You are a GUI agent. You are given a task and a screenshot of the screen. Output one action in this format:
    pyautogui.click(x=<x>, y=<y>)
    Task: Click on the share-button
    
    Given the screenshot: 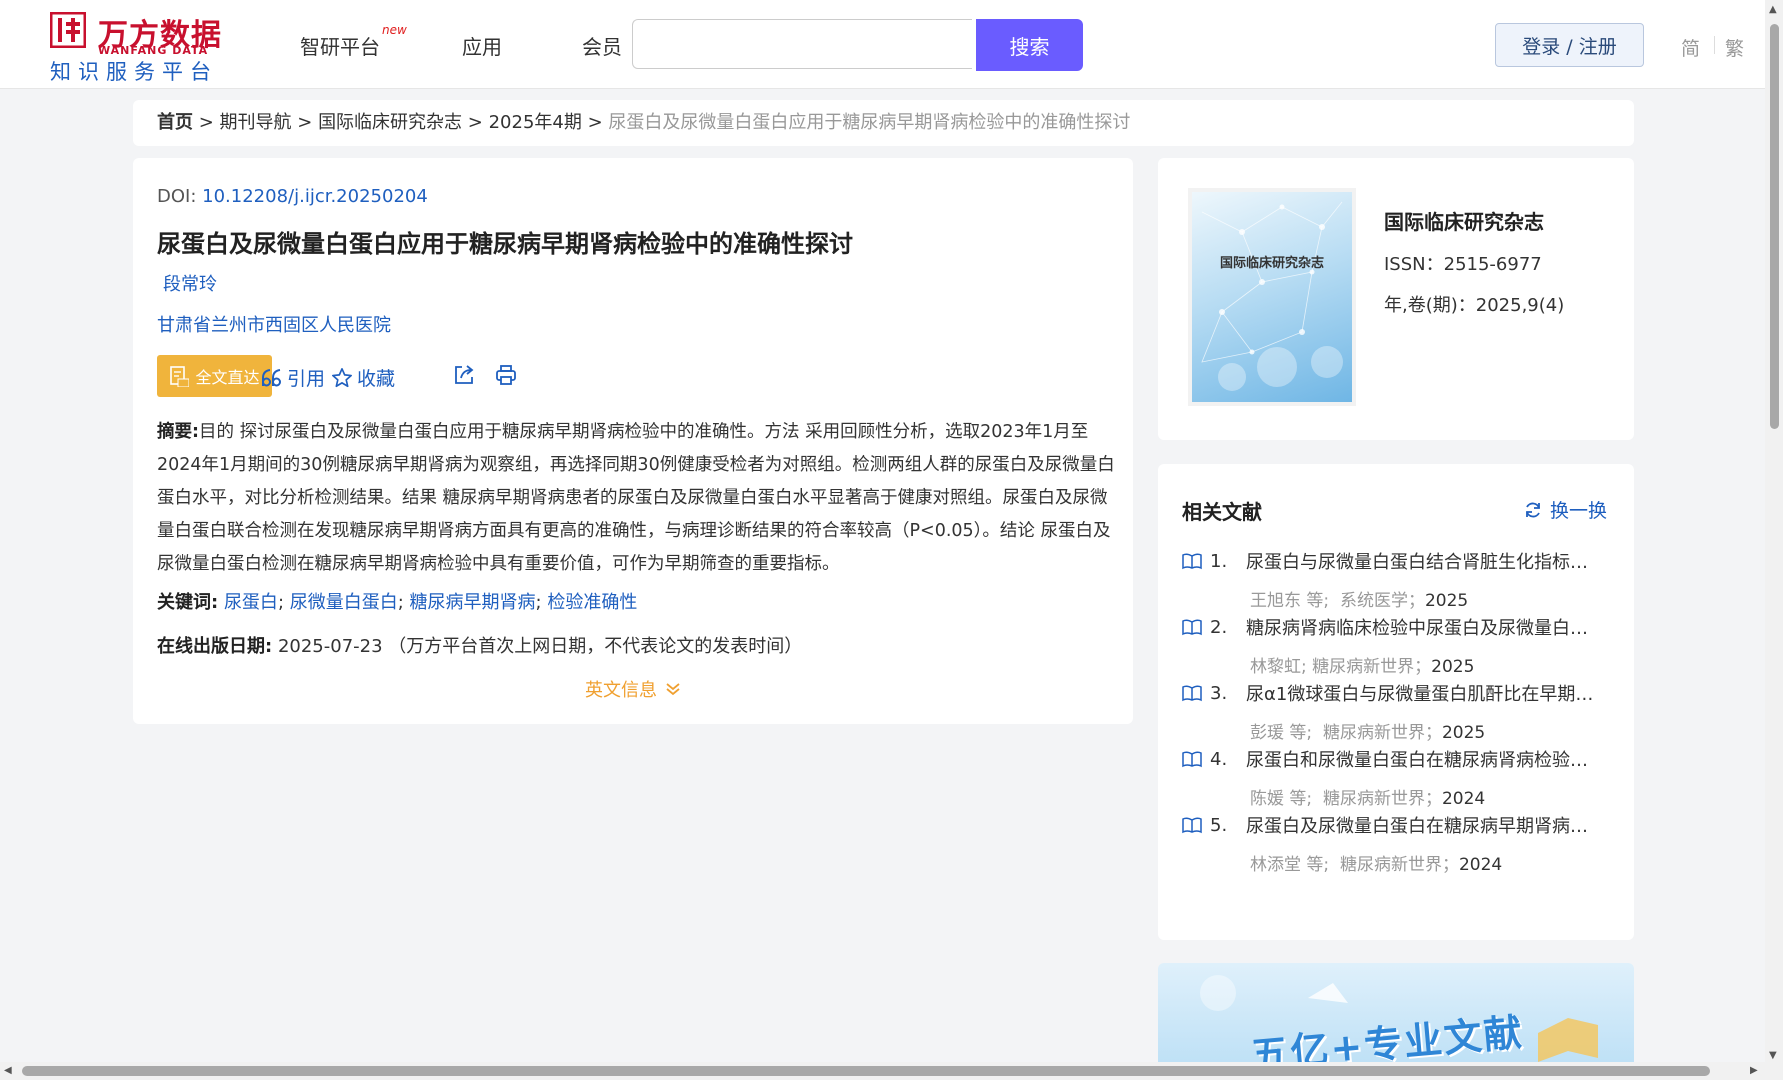 What is the action you would take?
    pyautogui.click(x=464, y=375)
    